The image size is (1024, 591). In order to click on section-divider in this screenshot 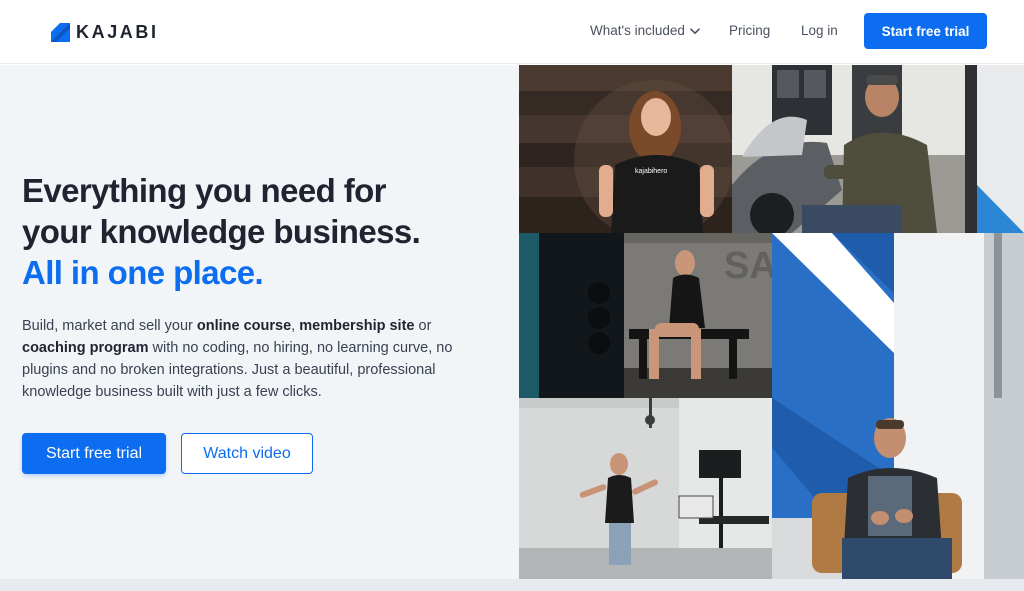, I will do `click(512, 585)`.